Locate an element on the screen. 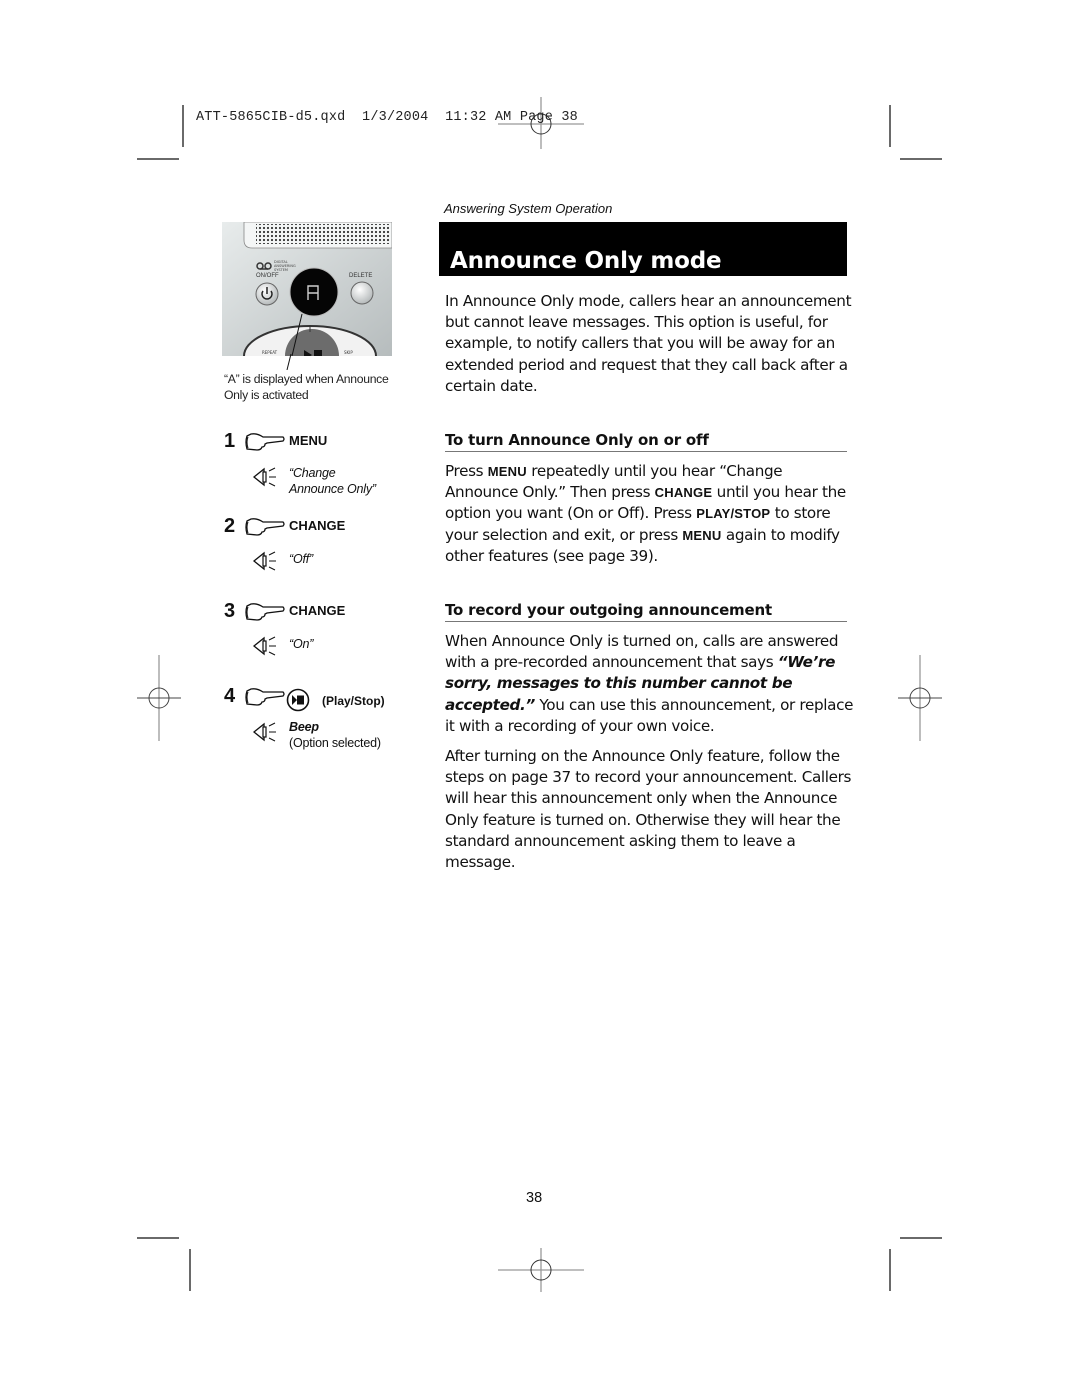 This screenshot has width=1080, height=1397. slug-time: 11:32 AM is located at coordinates (478, 117).